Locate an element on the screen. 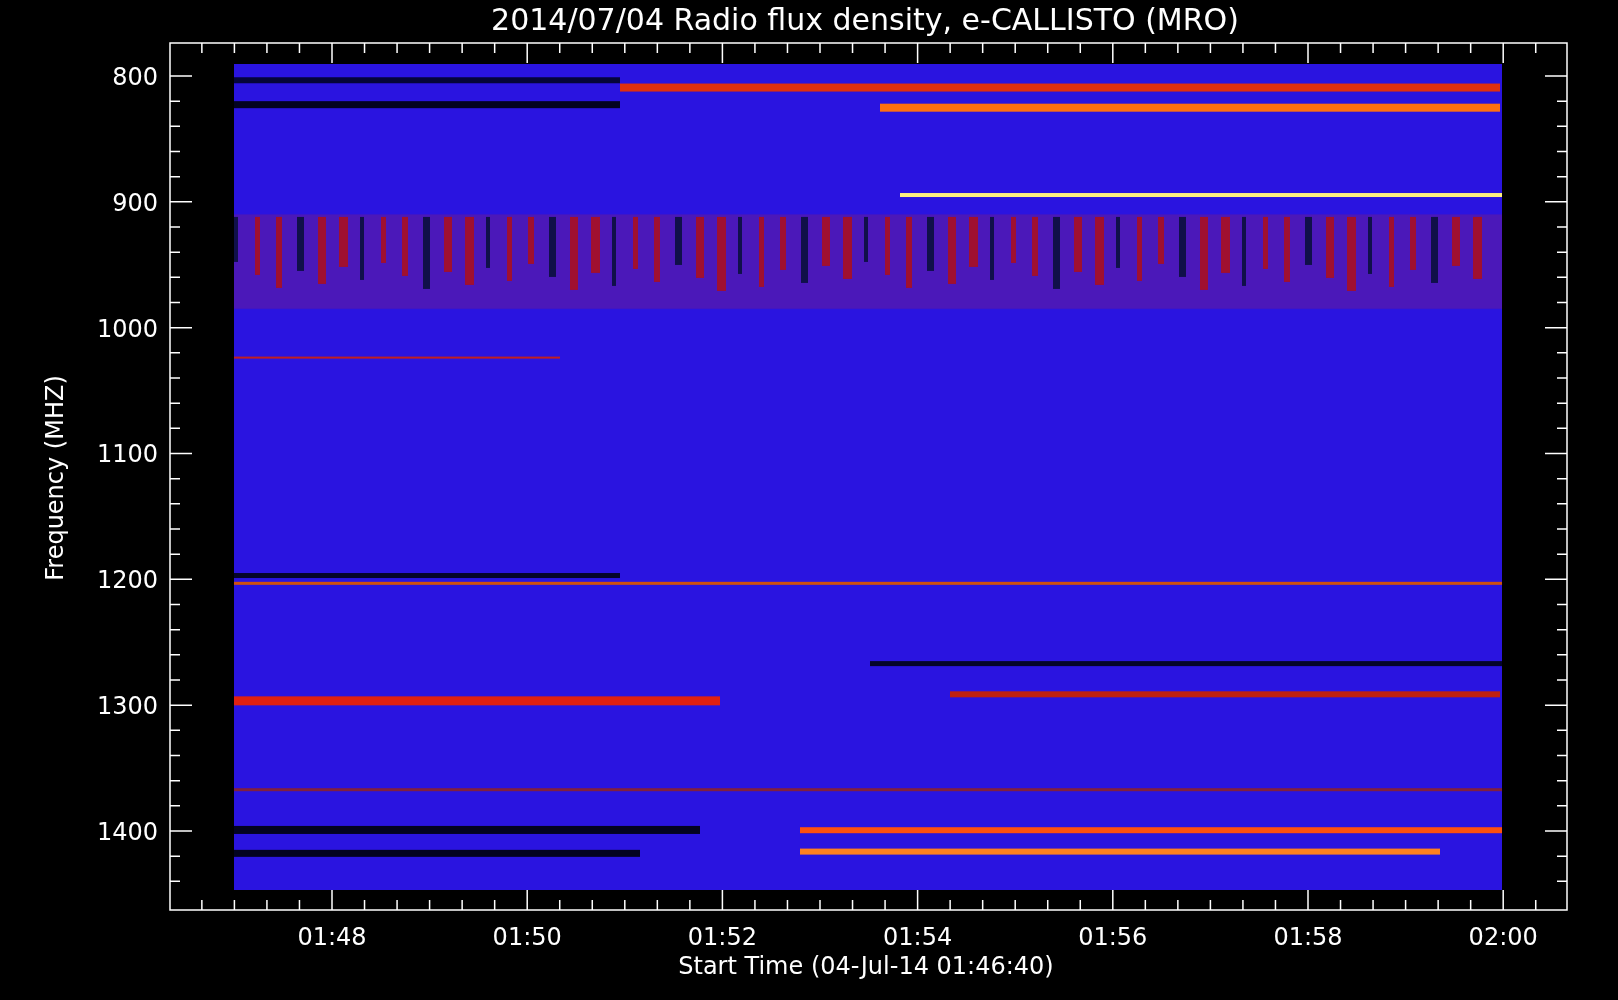 The height and width of the screenshot is (1000, 1618). tick-label: 01:50 is located at coordinates (527, 937).